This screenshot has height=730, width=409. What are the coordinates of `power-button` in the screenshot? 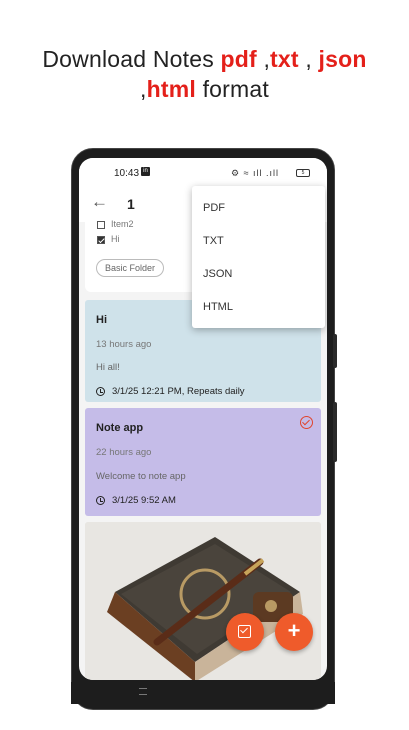 It's located at (335, 432).